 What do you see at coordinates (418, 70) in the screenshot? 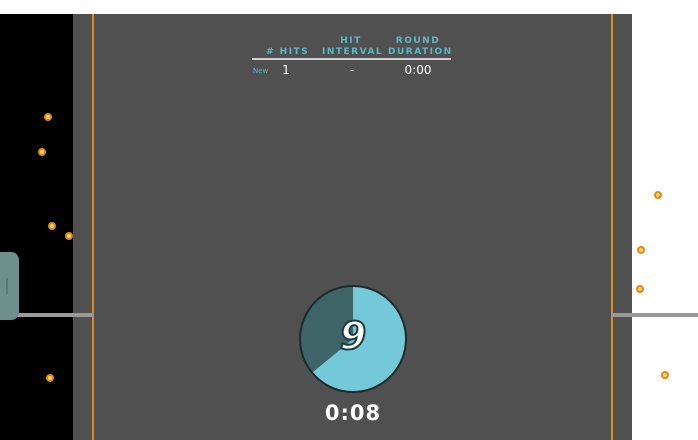
I see `cell-duration: 0:00` at bounding box center [418, 70].